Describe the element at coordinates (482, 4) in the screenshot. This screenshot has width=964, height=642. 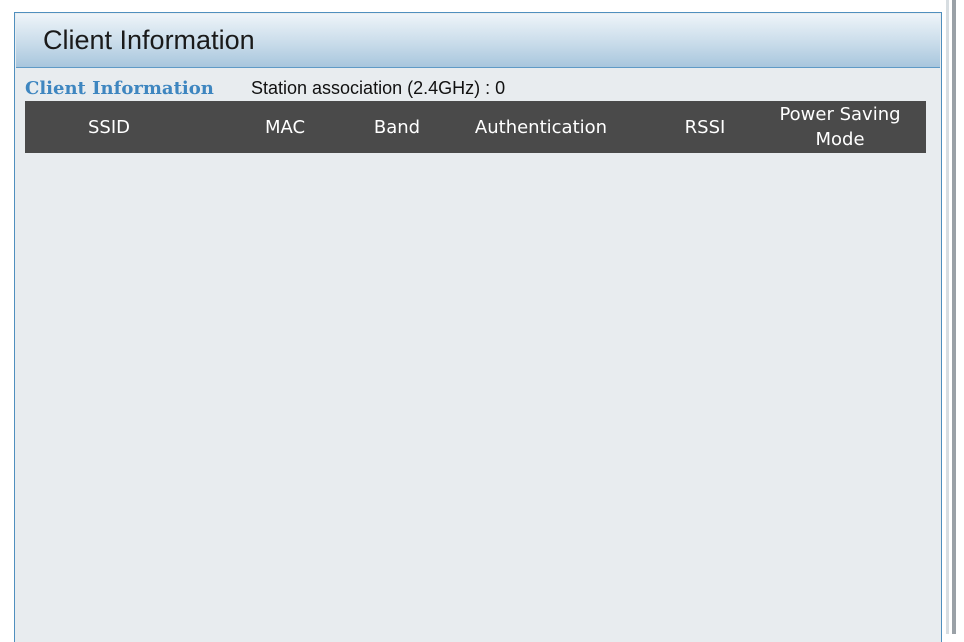
I see `top-strip` at that location.